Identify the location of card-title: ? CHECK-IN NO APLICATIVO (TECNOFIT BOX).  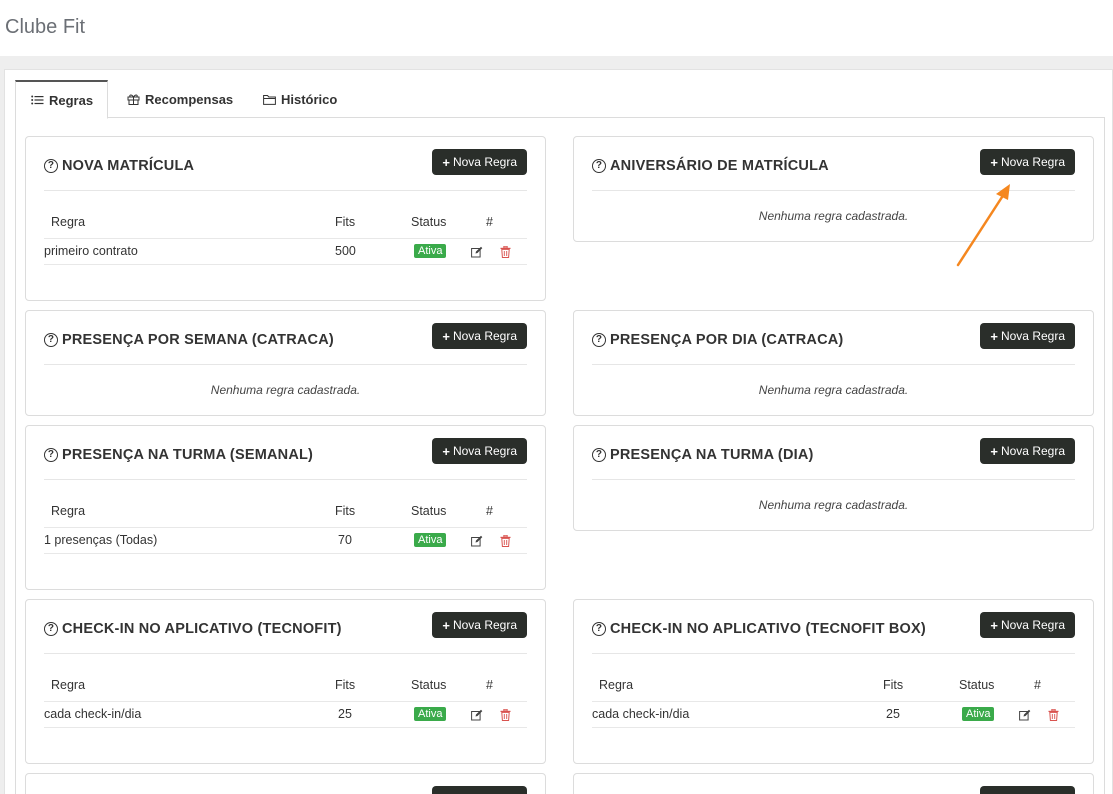
(759, 629).